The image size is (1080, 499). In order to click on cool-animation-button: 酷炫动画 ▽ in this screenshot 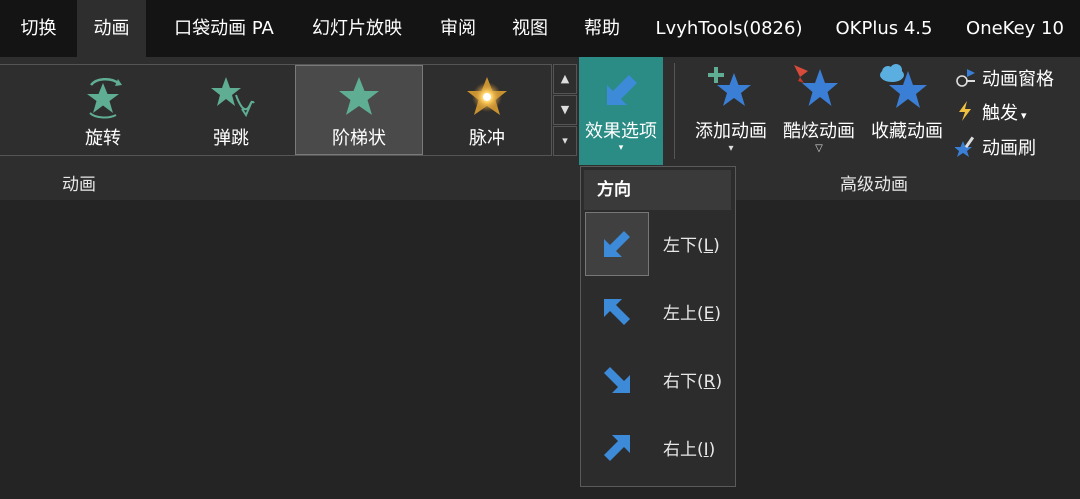, I will do `click(819, 109)`.